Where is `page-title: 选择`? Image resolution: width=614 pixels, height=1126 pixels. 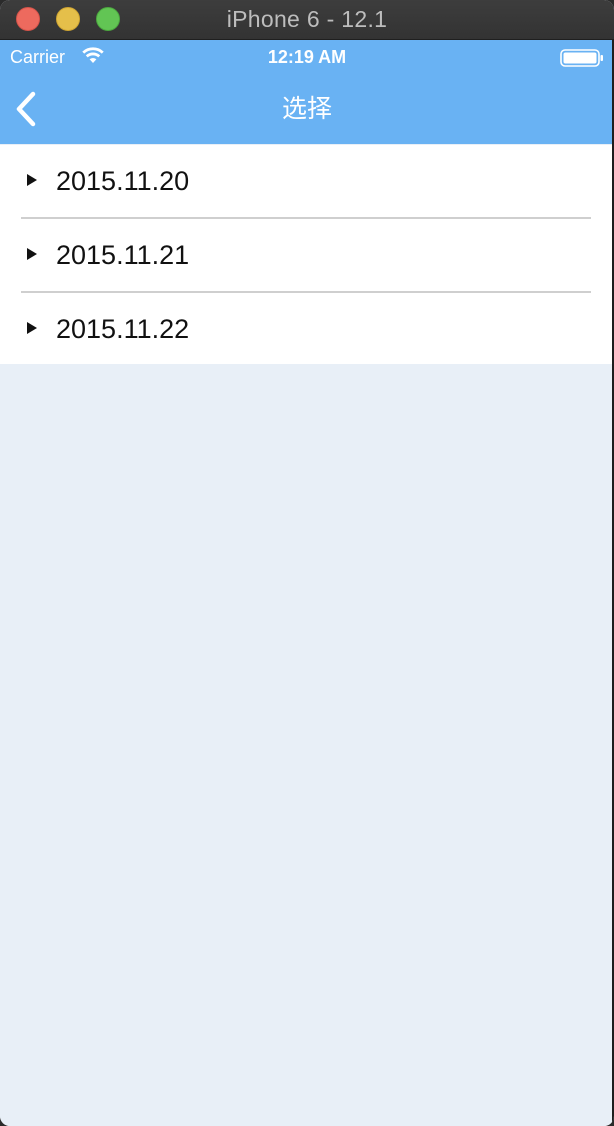 page-title: 选择 is located at coordinates (306, 108).